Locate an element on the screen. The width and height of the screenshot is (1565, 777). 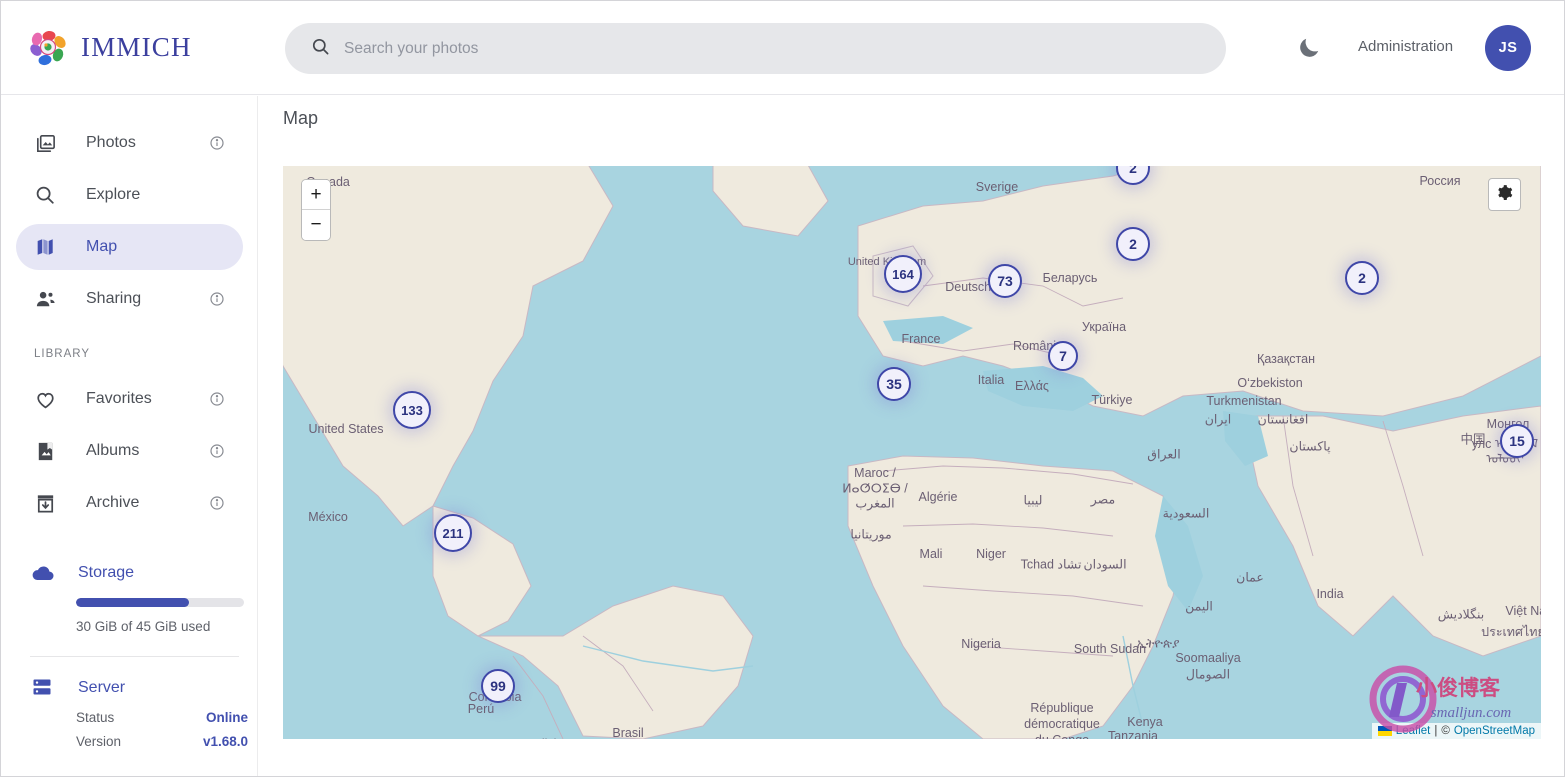
albums-icon is located at coordinates (45, 451).